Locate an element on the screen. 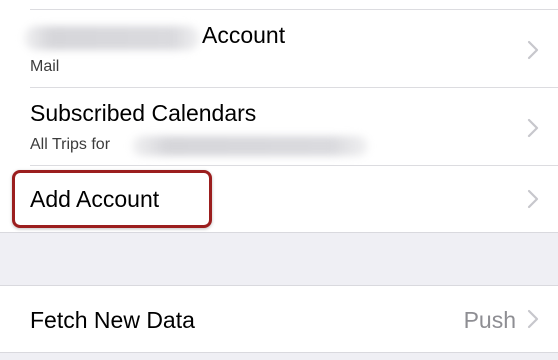  redacted-account-name is located at coordinates (112, 38).